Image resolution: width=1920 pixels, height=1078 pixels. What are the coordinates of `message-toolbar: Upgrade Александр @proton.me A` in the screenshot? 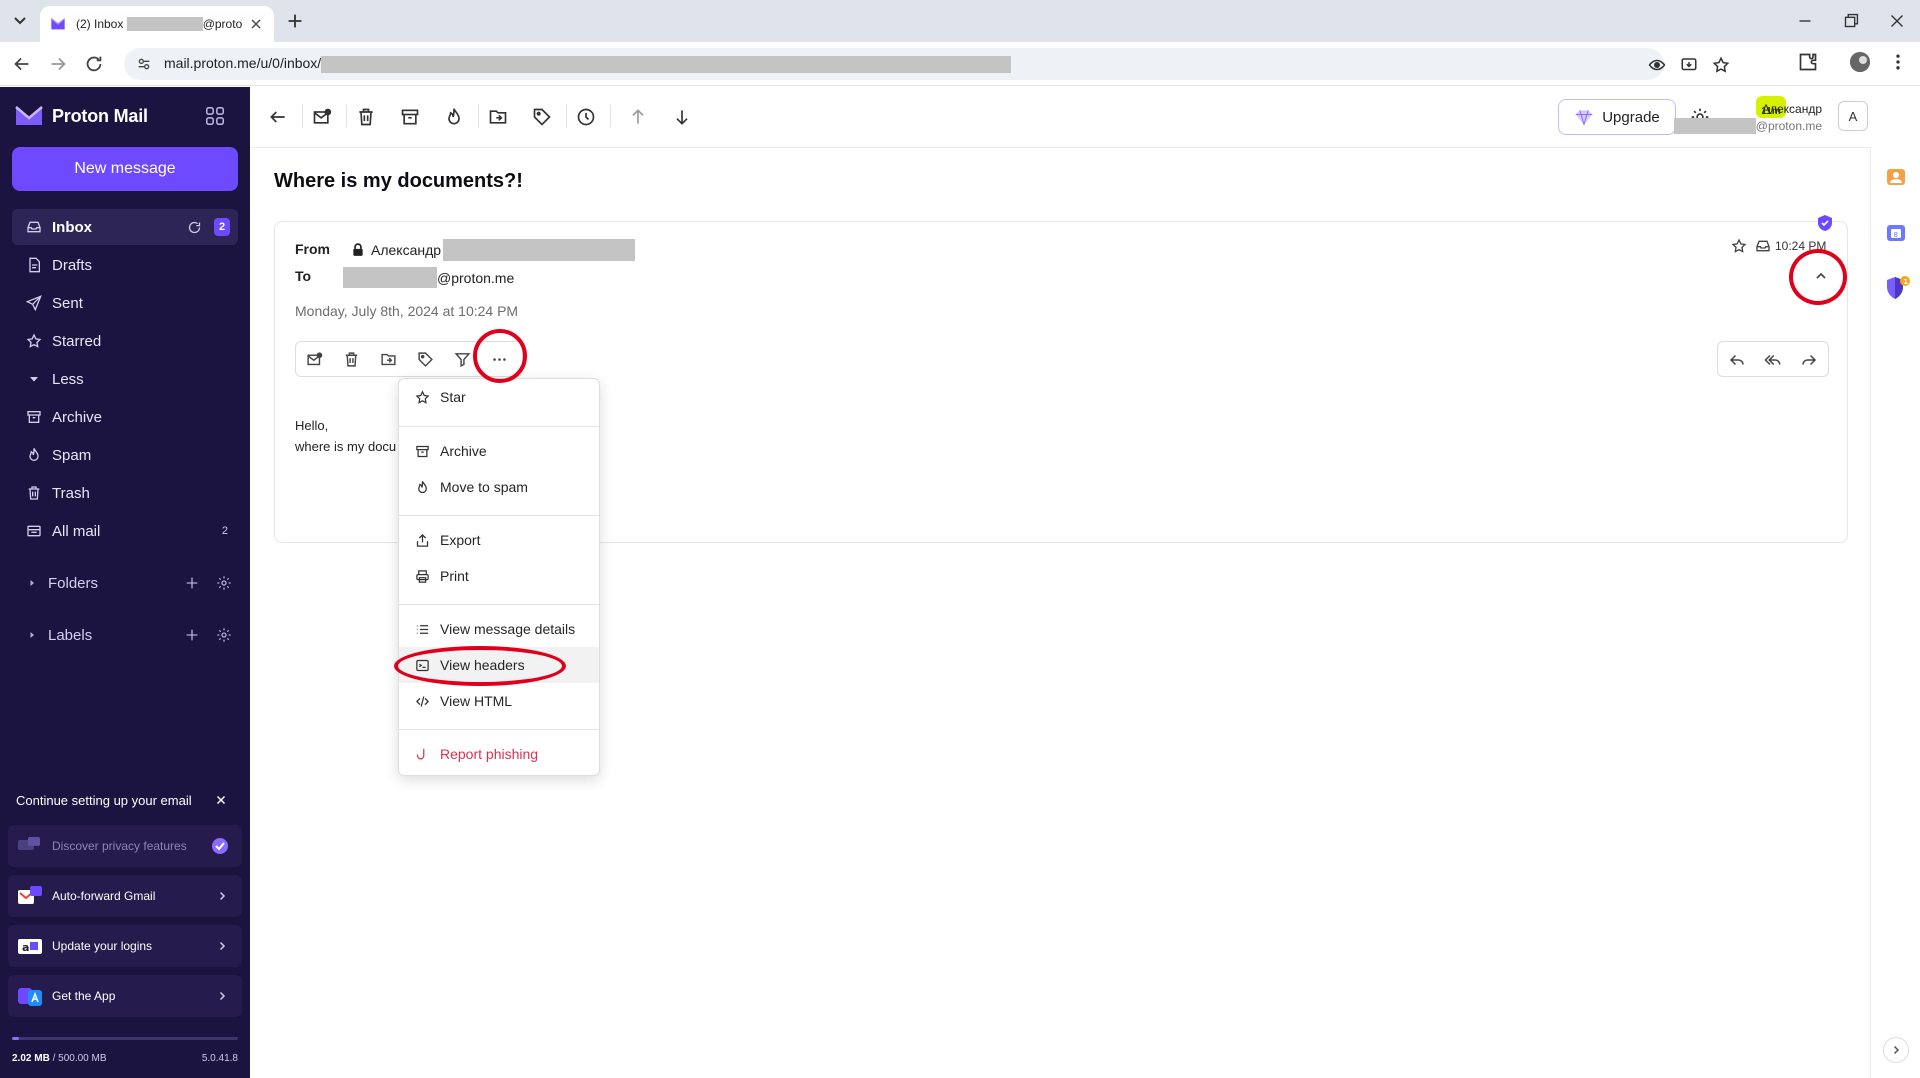 It's located at (1060, 117).